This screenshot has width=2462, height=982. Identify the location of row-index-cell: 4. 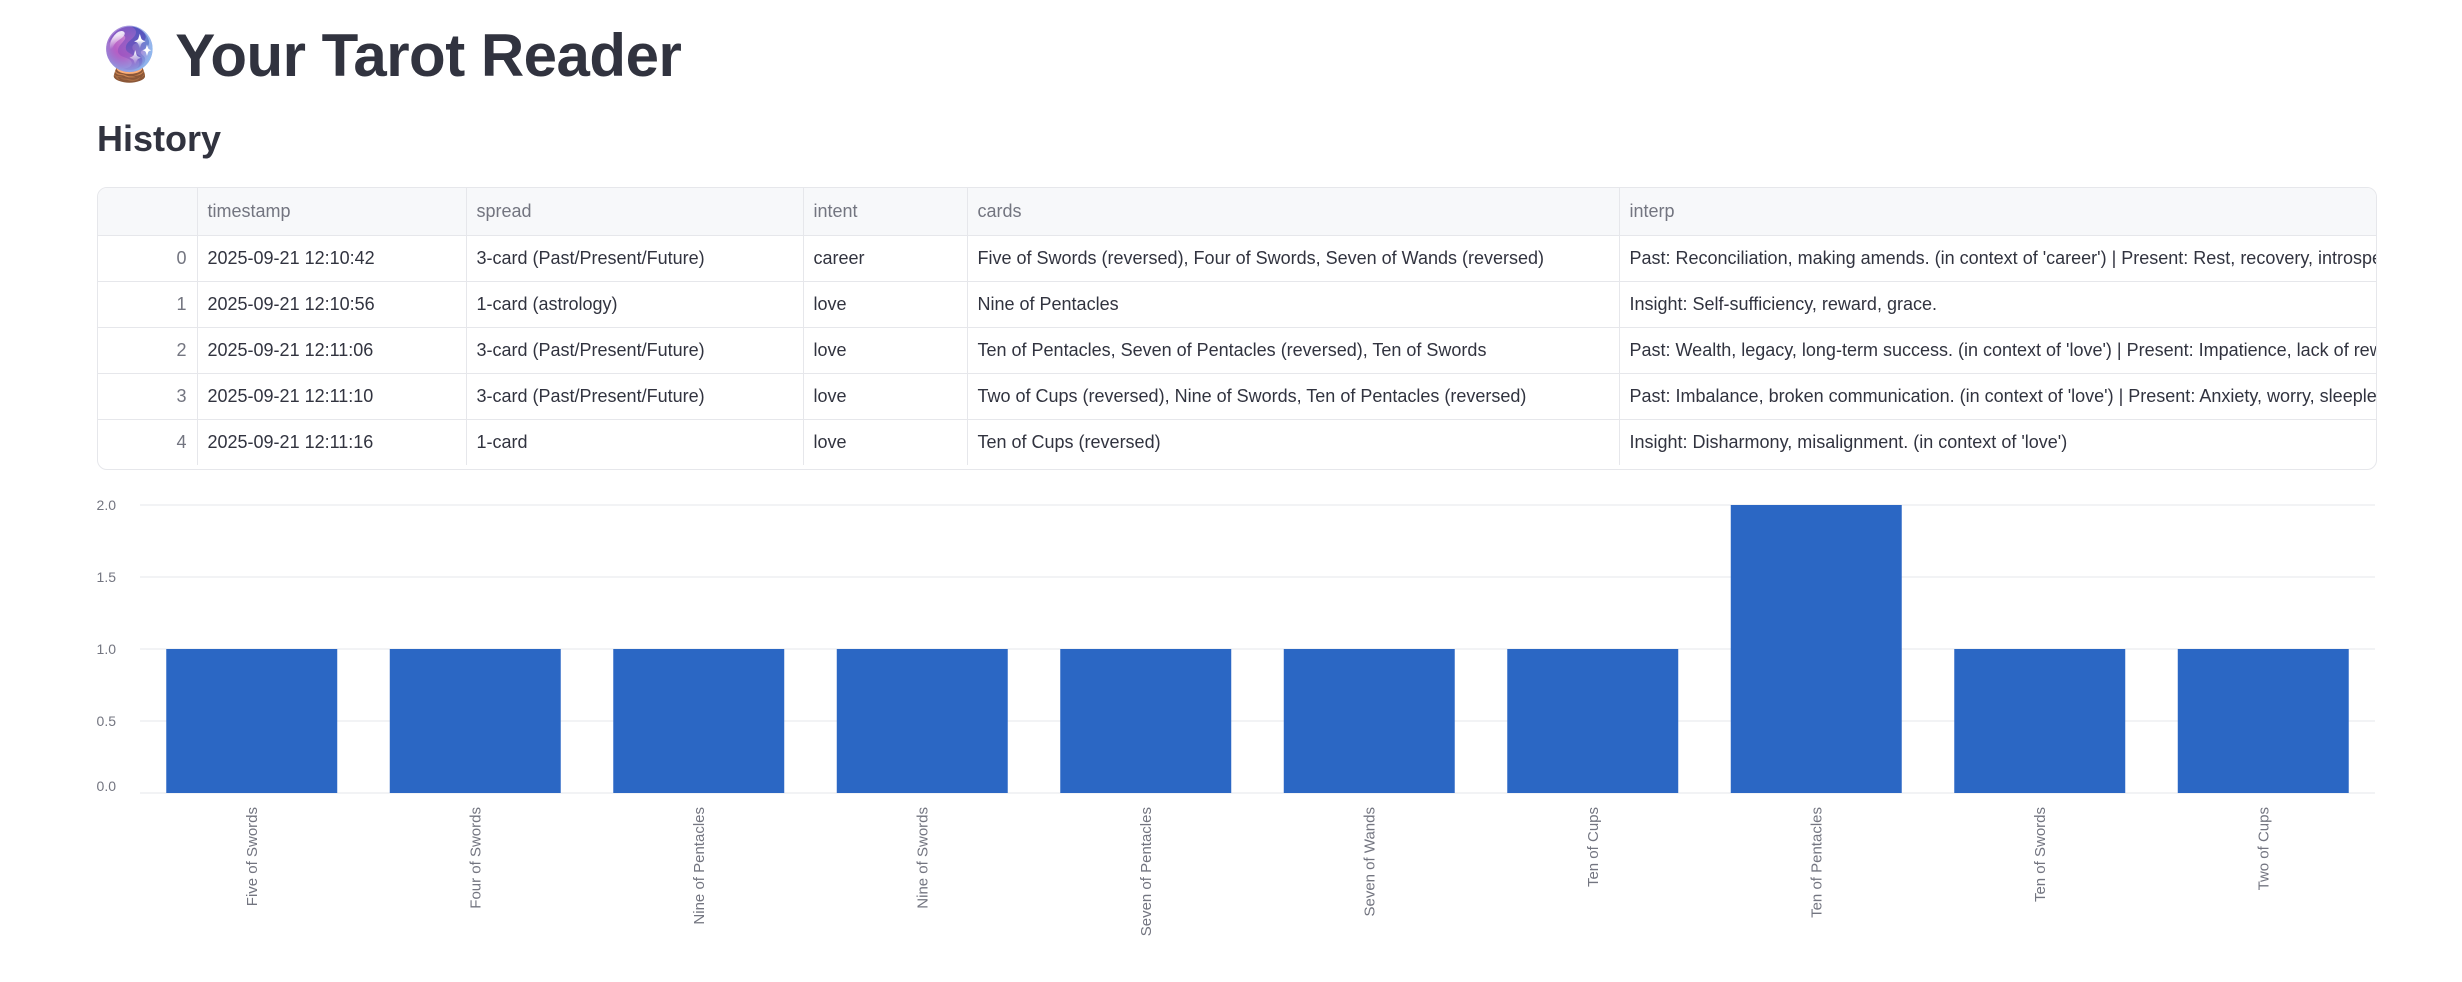
(148, 442).